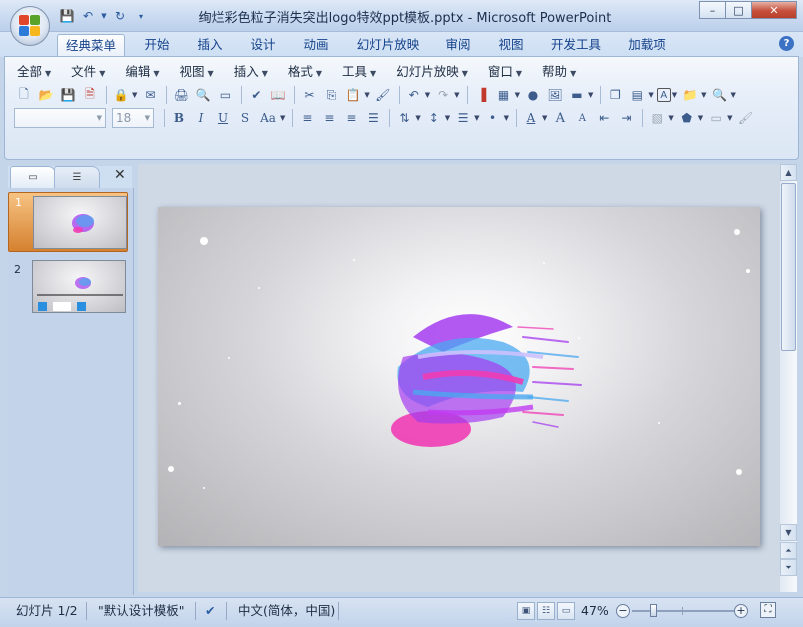  What do you see at coordinates (788, 378) in the screenshot?
I see `vertical-scrollbar: ▲ ▼ ⏶ ⏷` at bounding box center [788, 378].